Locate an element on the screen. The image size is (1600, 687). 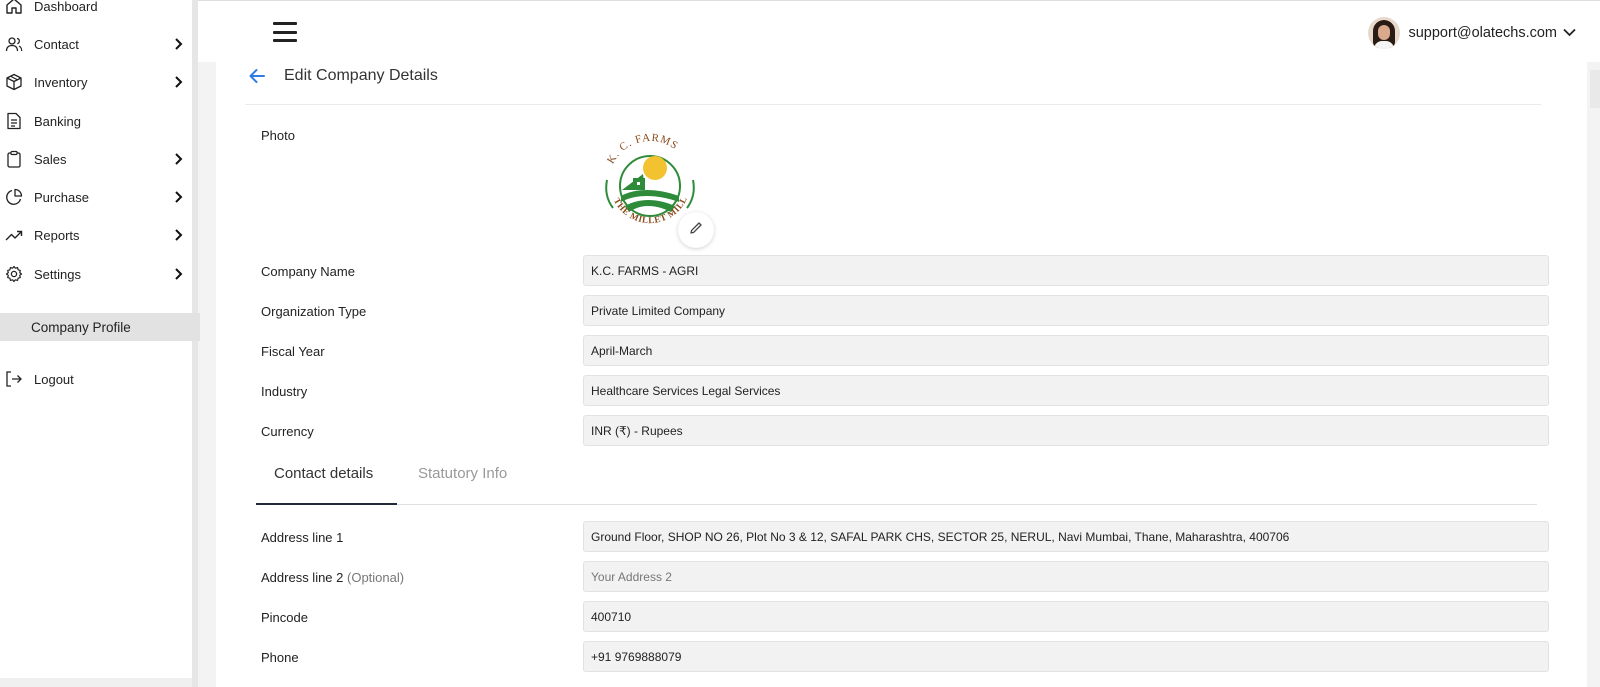
company-name-field: K.C. FARMS - AGRI is located at coordinates (1066, 270).